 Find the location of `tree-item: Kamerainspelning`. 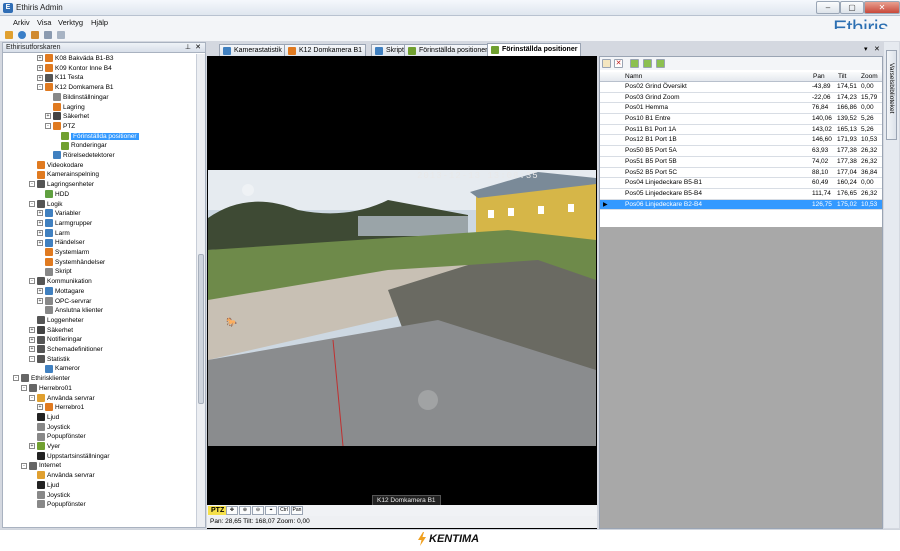

tree-item: Kamerainspelning is located at coordinates (64, 175).